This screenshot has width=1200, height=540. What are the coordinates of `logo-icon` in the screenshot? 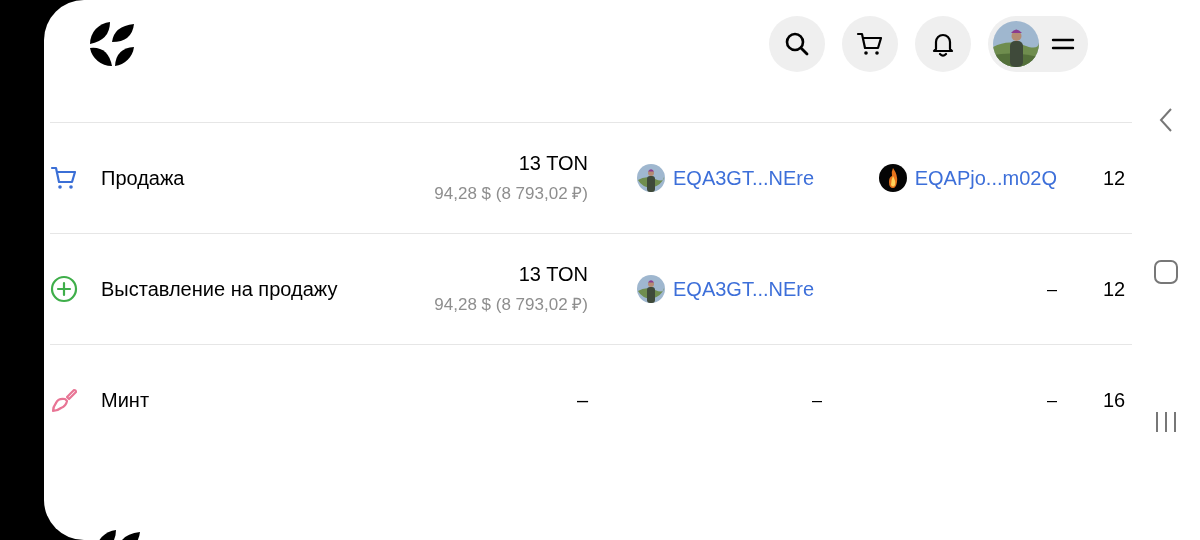 It's located at (112, 44).